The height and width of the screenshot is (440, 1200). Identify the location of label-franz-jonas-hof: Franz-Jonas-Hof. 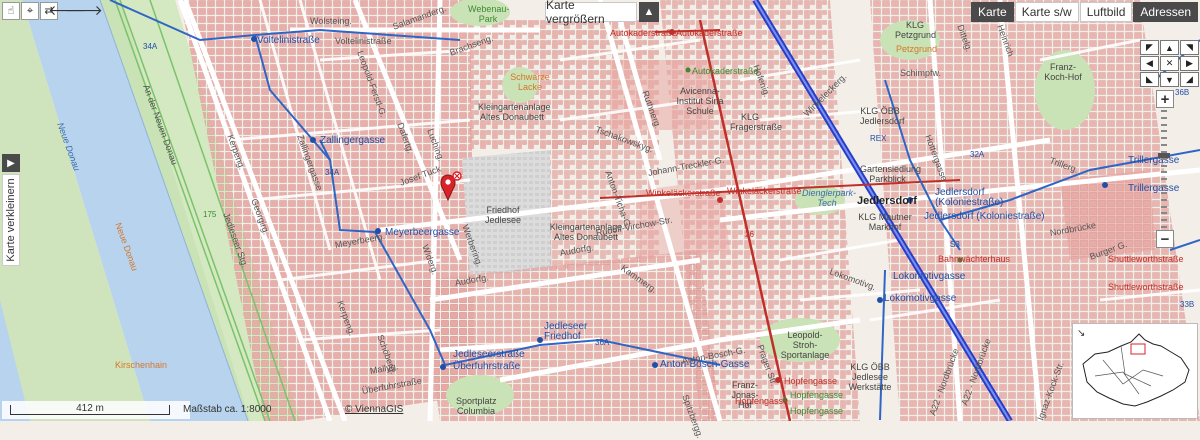
(745, 395).